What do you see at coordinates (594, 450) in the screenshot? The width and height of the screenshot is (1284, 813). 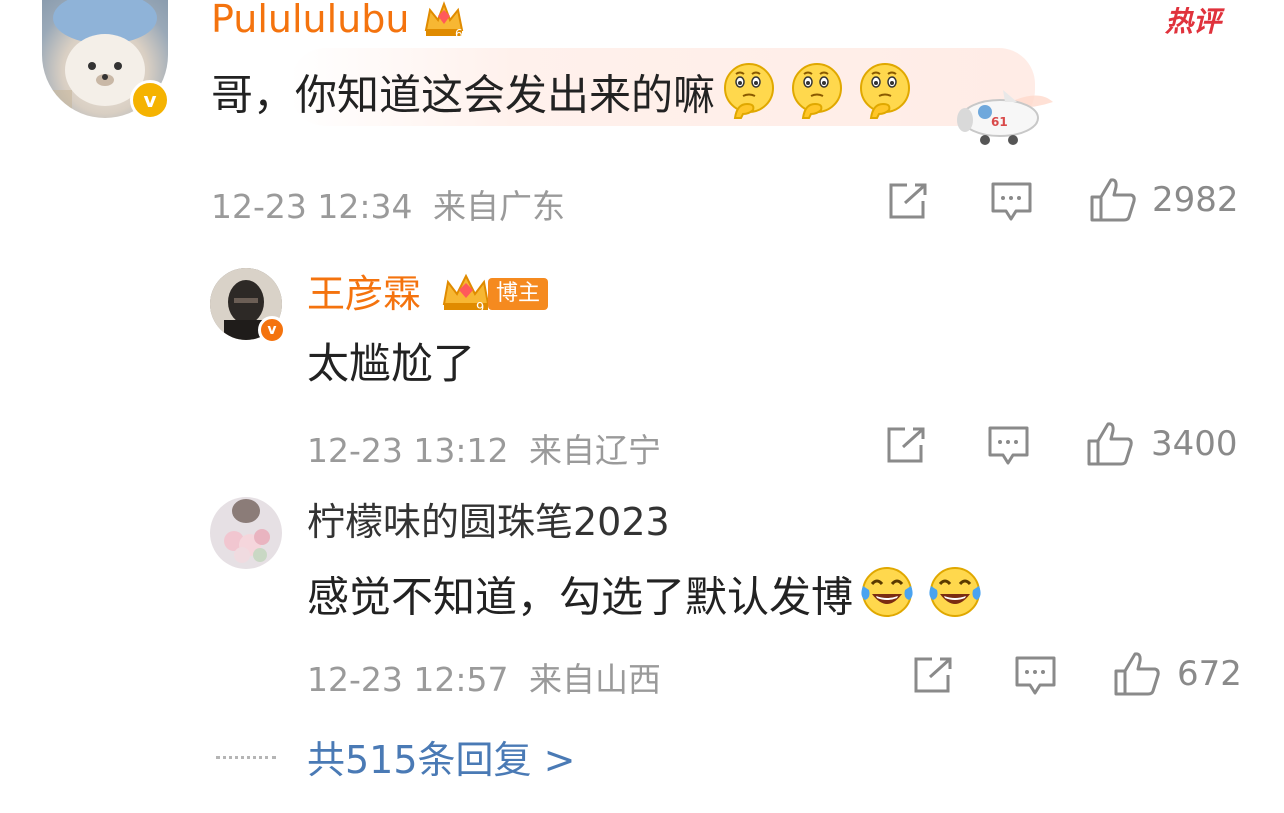 I see `comment-location: 来自辽宁` at bounding box center [594, 450].